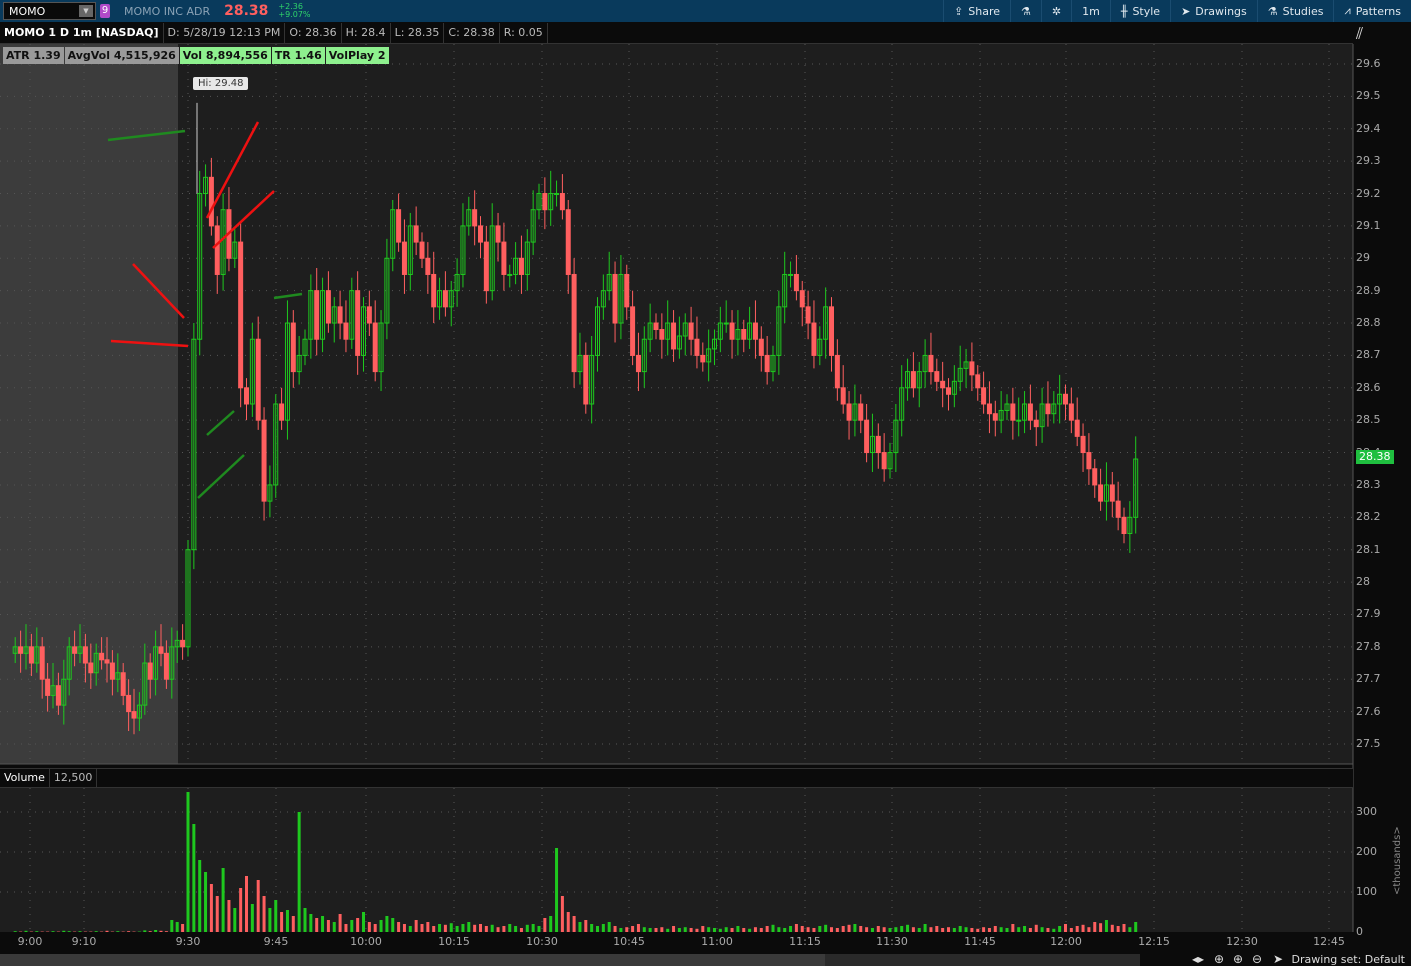 The image size is (1411, 966). Describe the element at coordinates (188, 941) in the screenshot. I see `time-tick: 9:30` at that location.